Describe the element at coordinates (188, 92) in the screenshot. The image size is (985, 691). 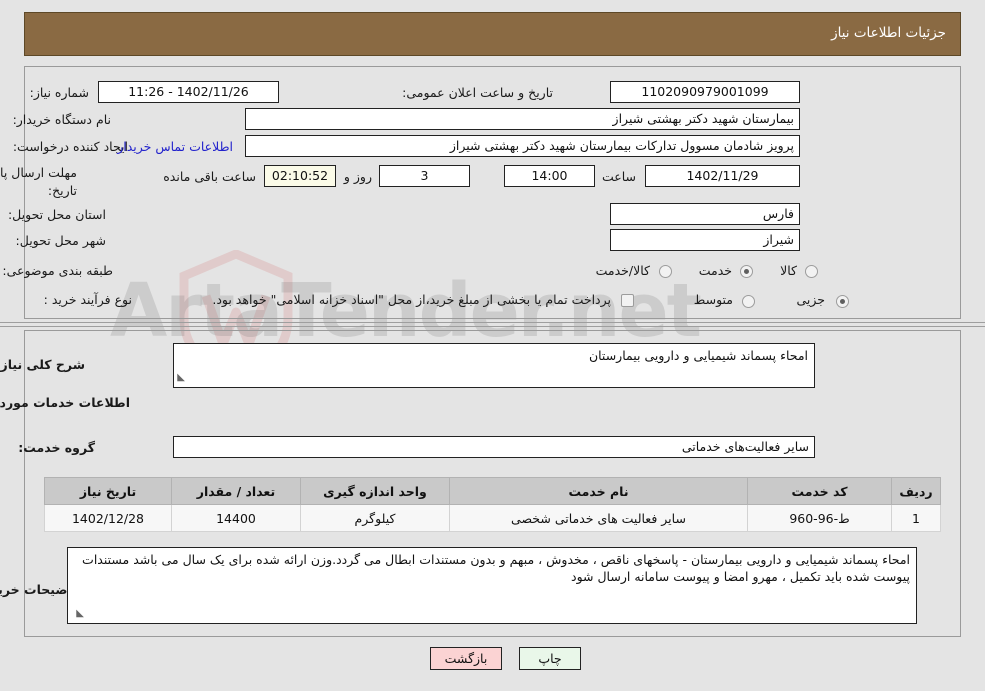
I see `announce-datetime-value: 1402/11/26 - 11:26` at that location.